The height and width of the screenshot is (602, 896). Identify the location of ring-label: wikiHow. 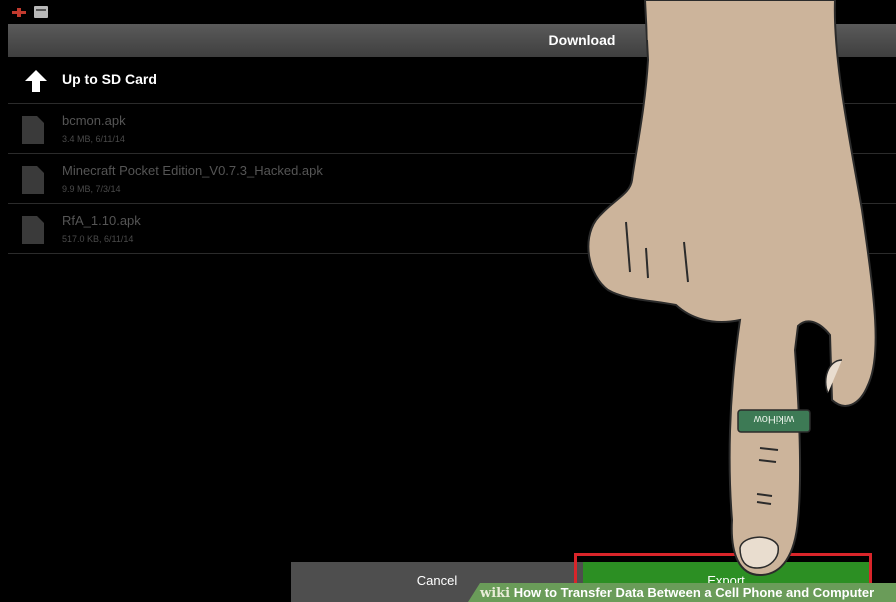
(774, 419).